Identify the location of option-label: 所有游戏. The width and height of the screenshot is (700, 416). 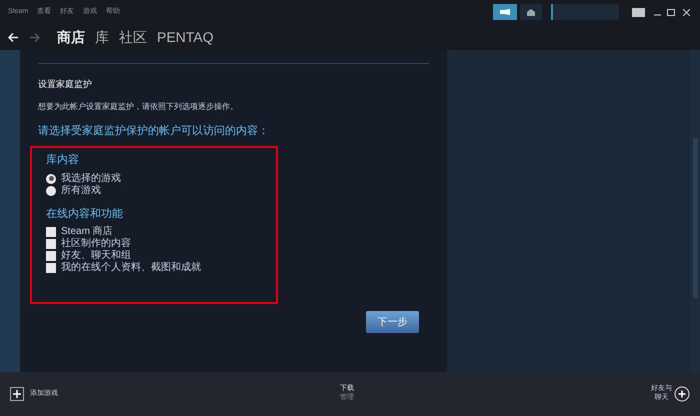
(81, 191).